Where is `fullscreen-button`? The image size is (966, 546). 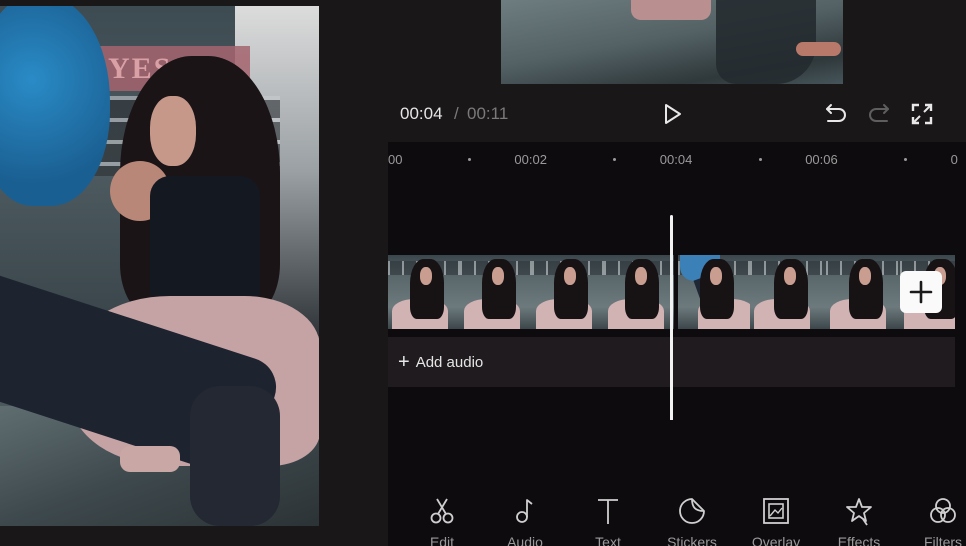 fullscreen-button is located at coordinates (922, 114).